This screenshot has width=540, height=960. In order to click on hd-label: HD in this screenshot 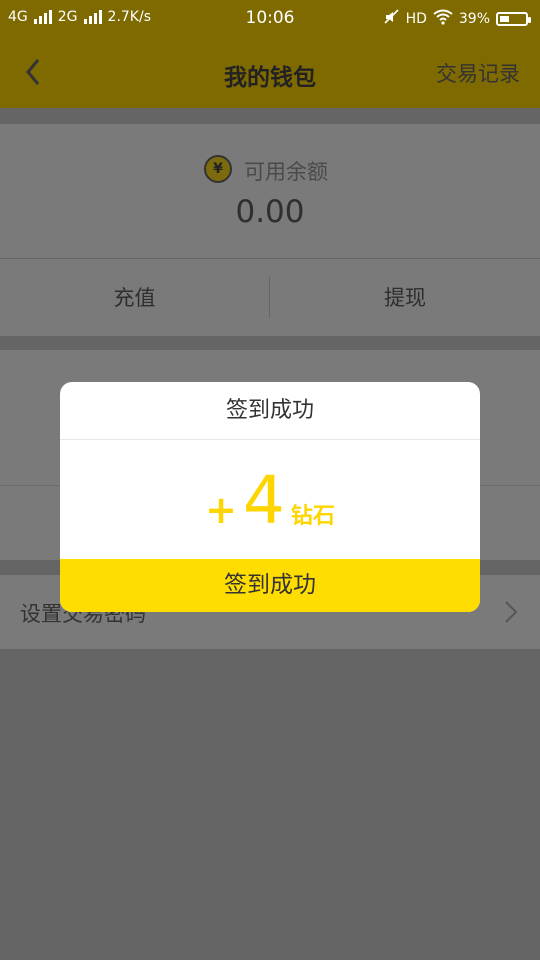, I will do `click(416, 19)`.